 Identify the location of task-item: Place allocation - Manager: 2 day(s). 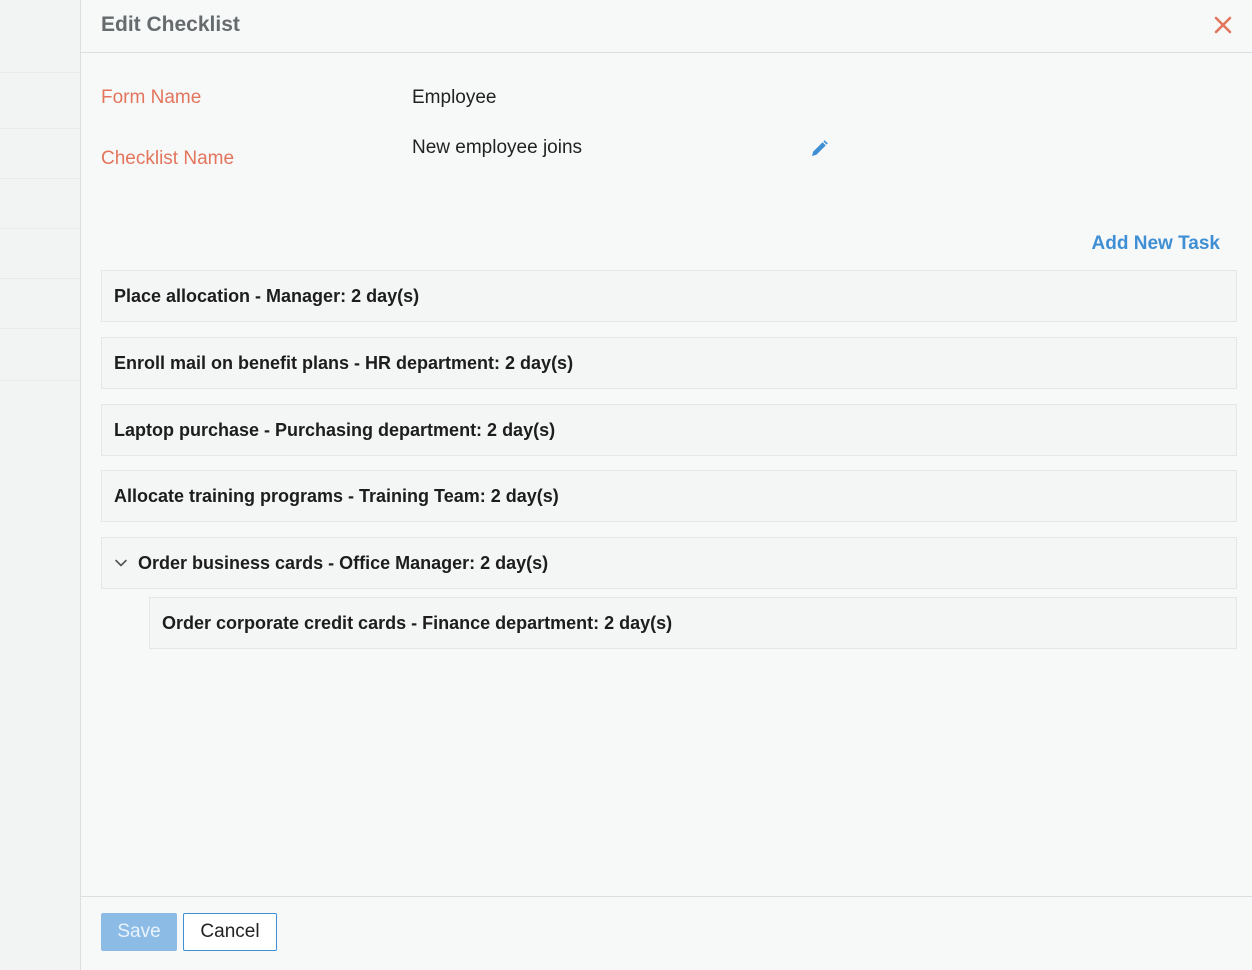
(669, 296).